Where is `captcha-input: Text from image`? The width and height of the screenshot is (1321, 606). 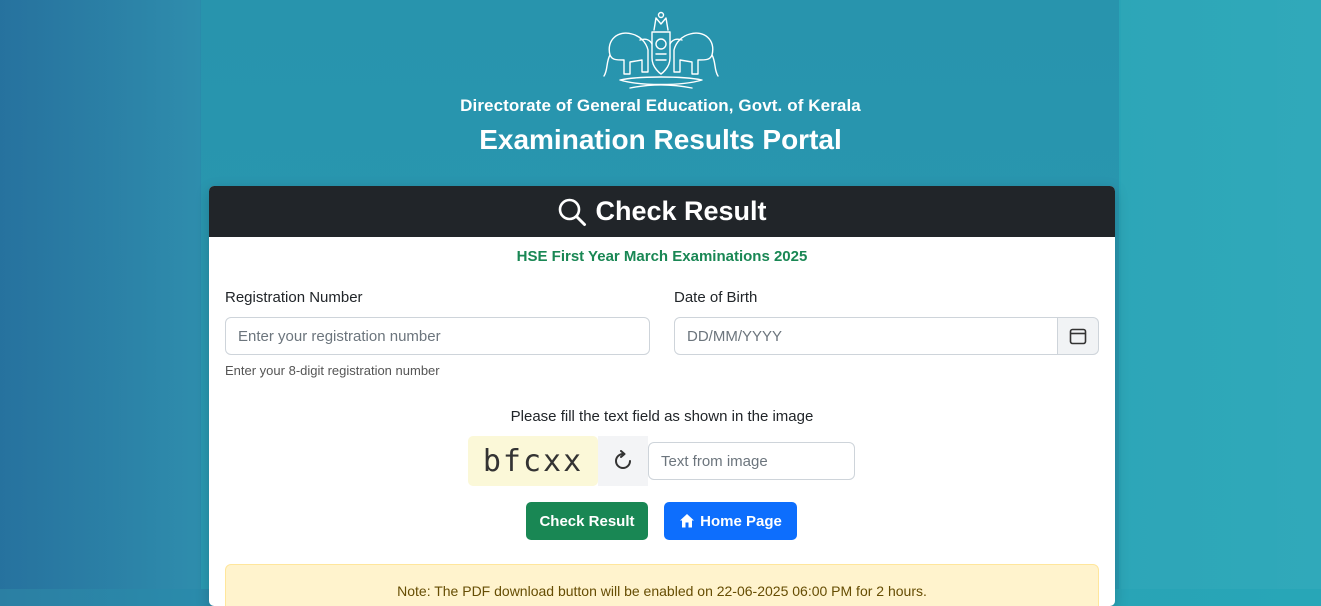
captcha-input: Text from image is located at coordinates (751, 461).